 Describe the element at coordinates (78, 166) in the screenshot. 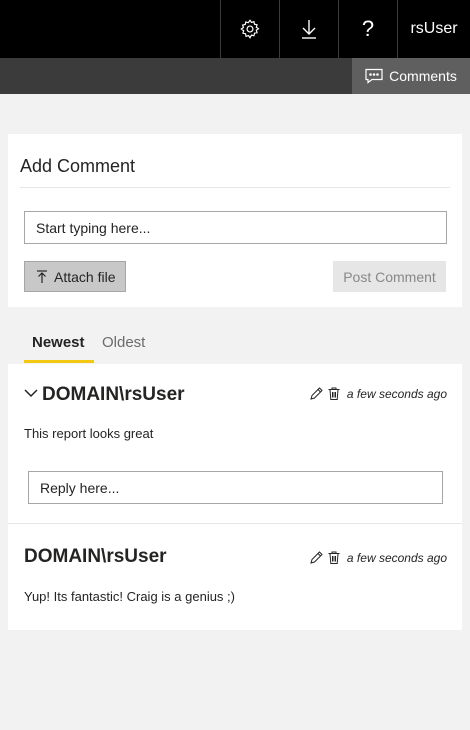

I see `add-comment-title: Add Comment` at that location.